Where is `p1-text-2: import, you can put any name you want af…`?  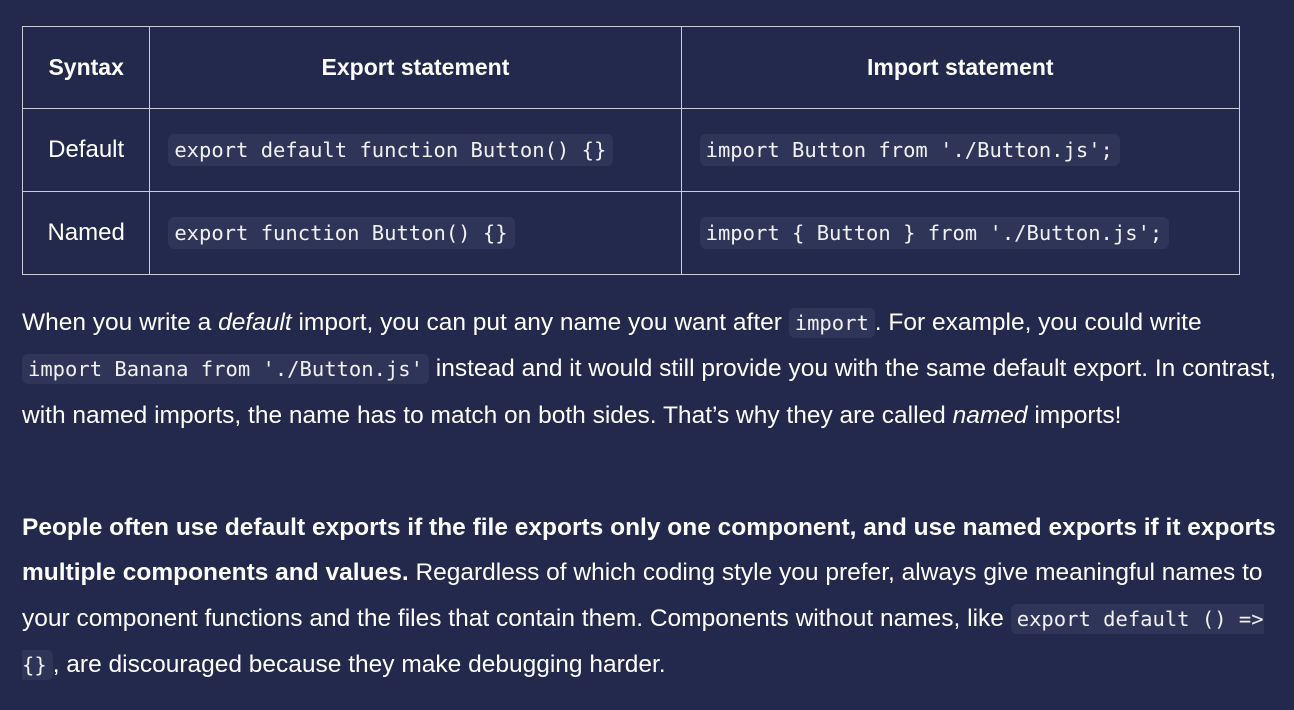 p1-text-2: import, you can put any name you want af… is located at coordinates (540, 322).